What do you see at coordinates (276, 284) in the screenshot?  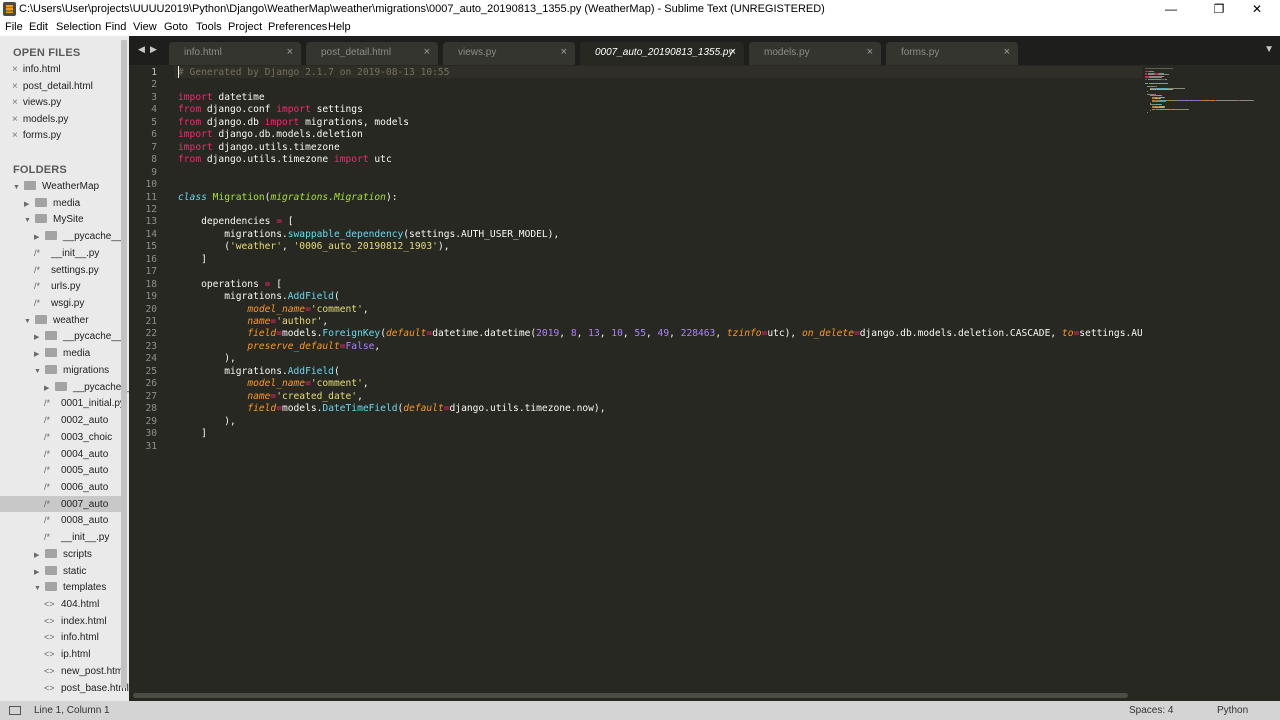 I see `code-token: [` at bounding box center [276, 284].